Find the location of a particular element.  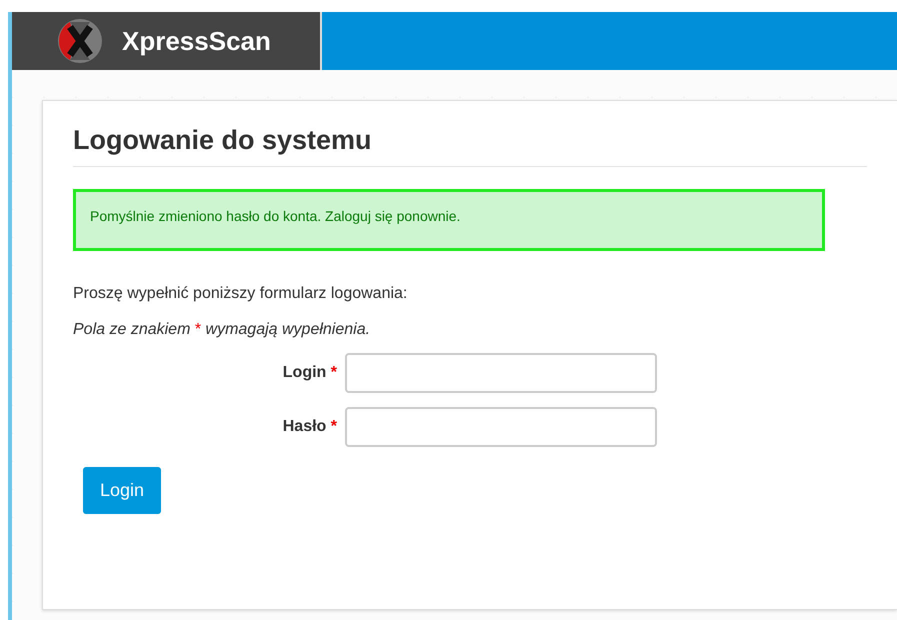

field-label: Hasło * is located at coordinates (309, 427).